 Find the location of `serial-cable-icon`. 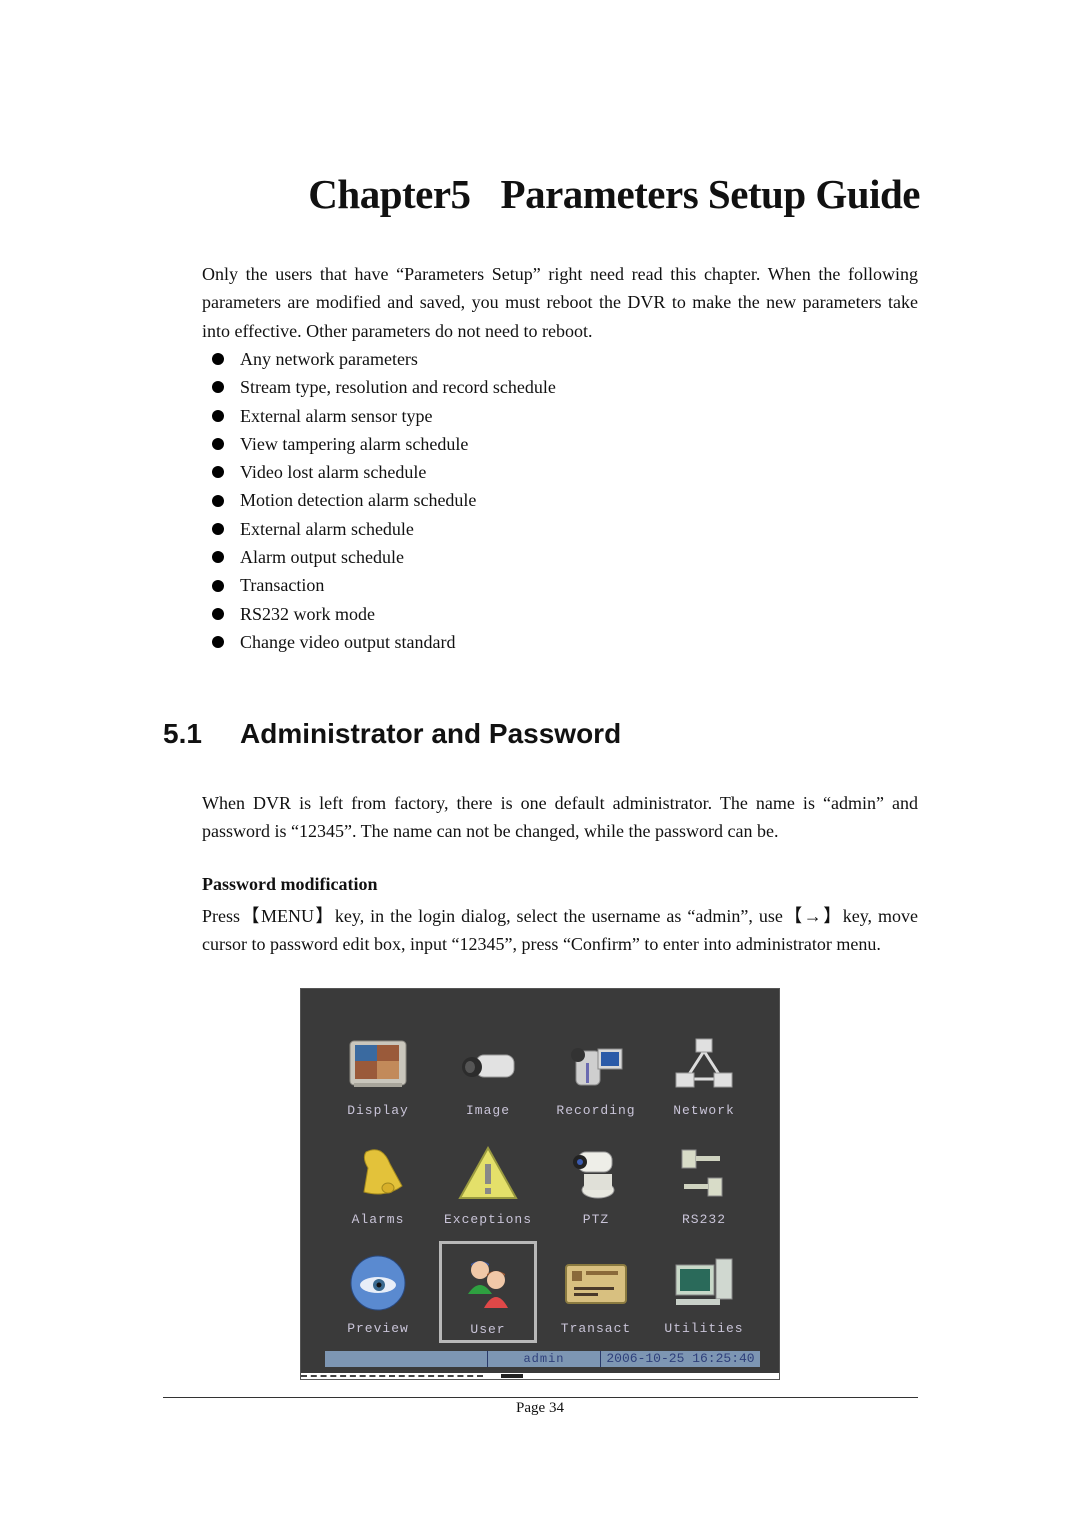

serial-cable-icon is located at coordinates (702, 1173).